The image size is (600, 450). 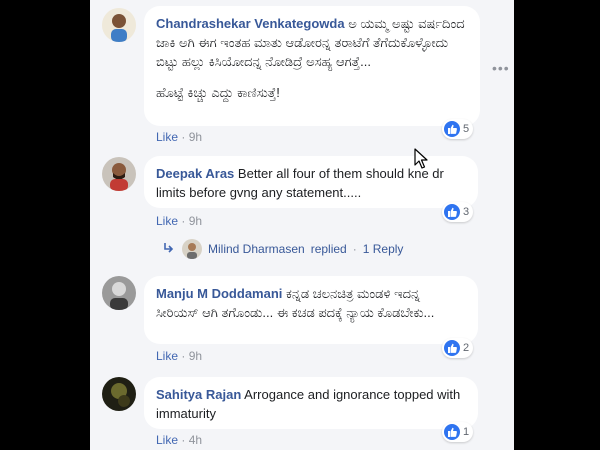 I want to click on timestamp: 4h, so click(x=195, y=440).